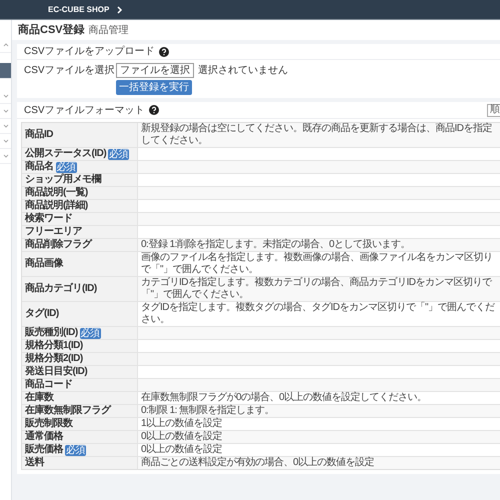  Describe the element at coordinates (84, 111) in the screenshot. I see `card-title: CSVファイルフォーマット` at that location.